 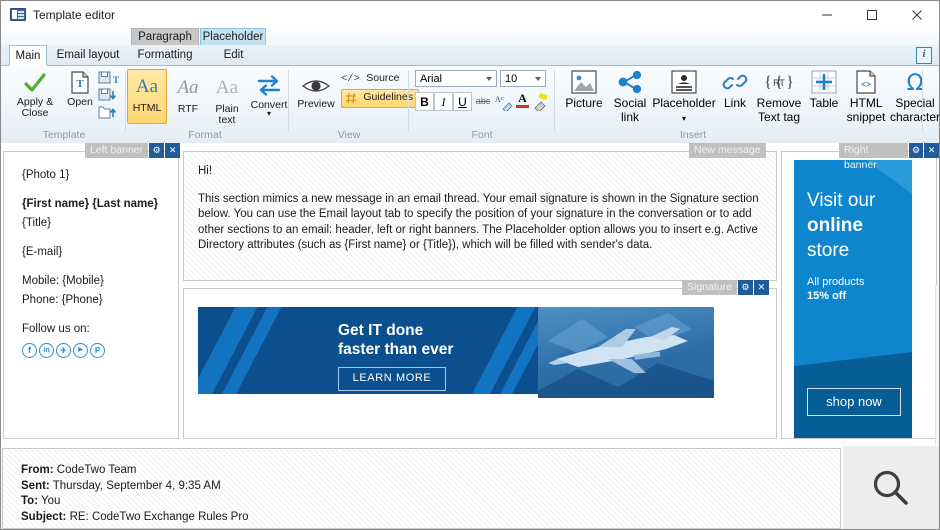 What do you see at coordinates (88, 55) in the screenshot?
I see `tab-email-layout: Email layout` at bounding box center [88, 55].